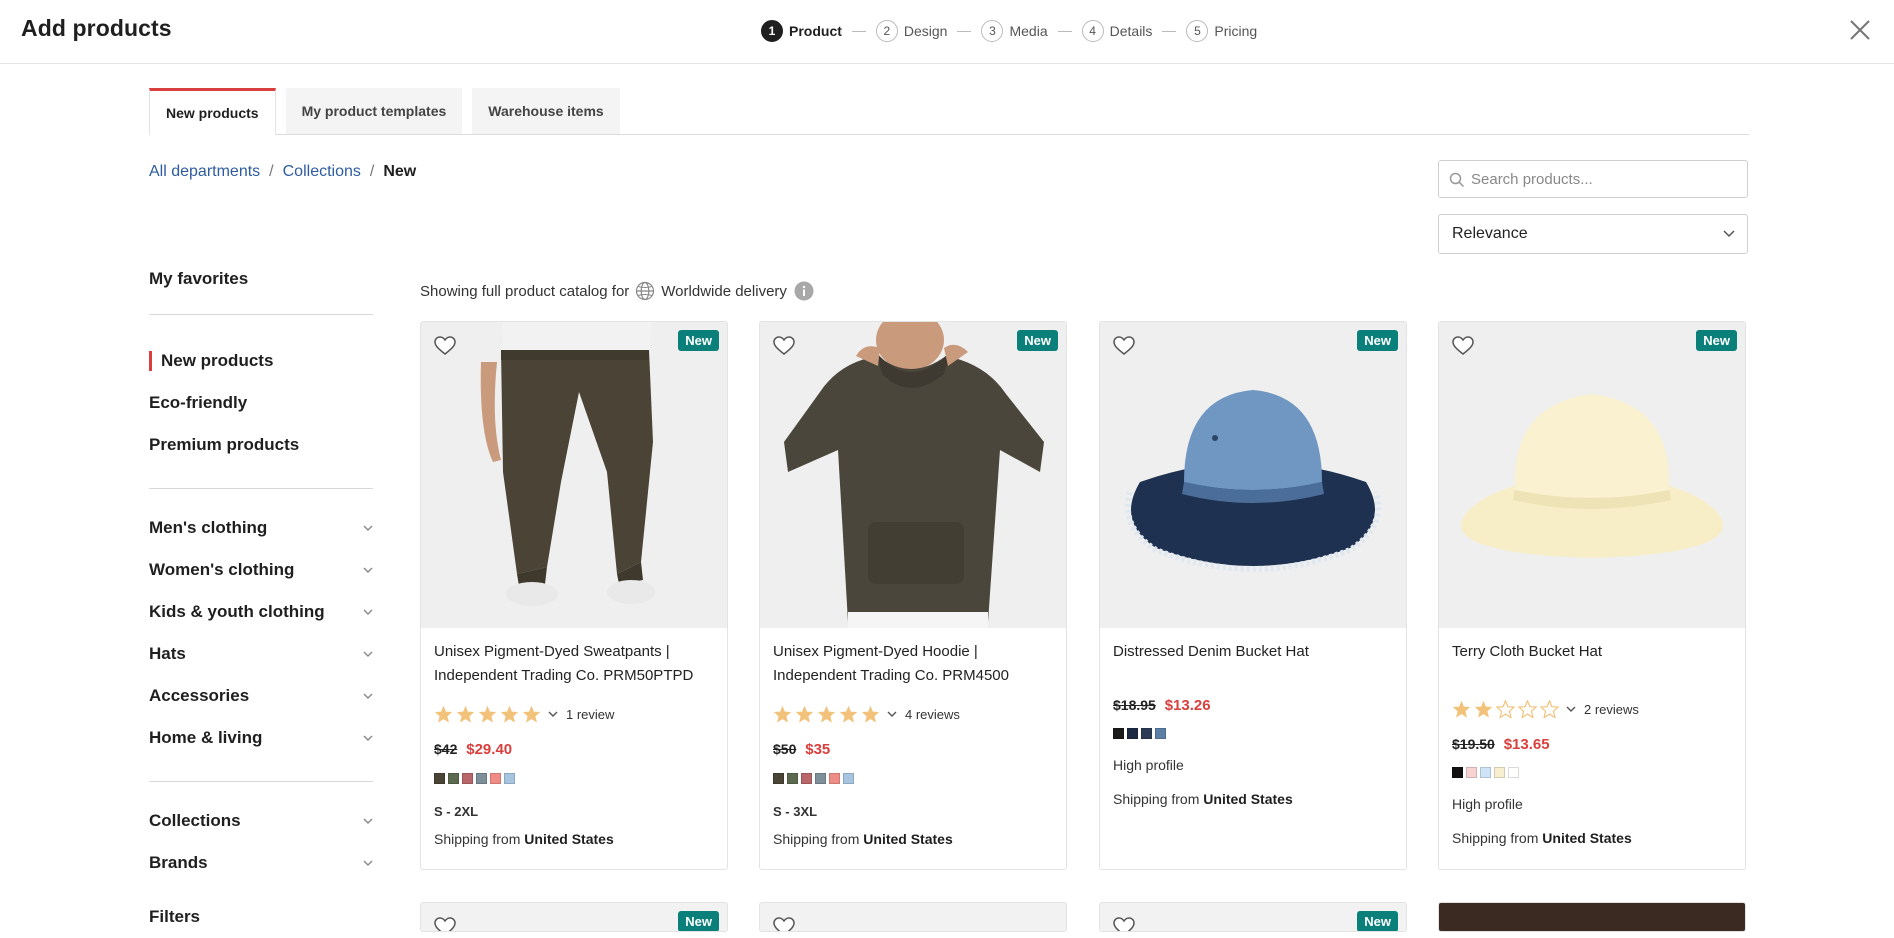 Image resolution: width=1894 pixels, height=938 pixels. What do you see at coordinates (96, 28) in the screenshot?
I see `page-title: Add products` at bounding box center [96, 28].